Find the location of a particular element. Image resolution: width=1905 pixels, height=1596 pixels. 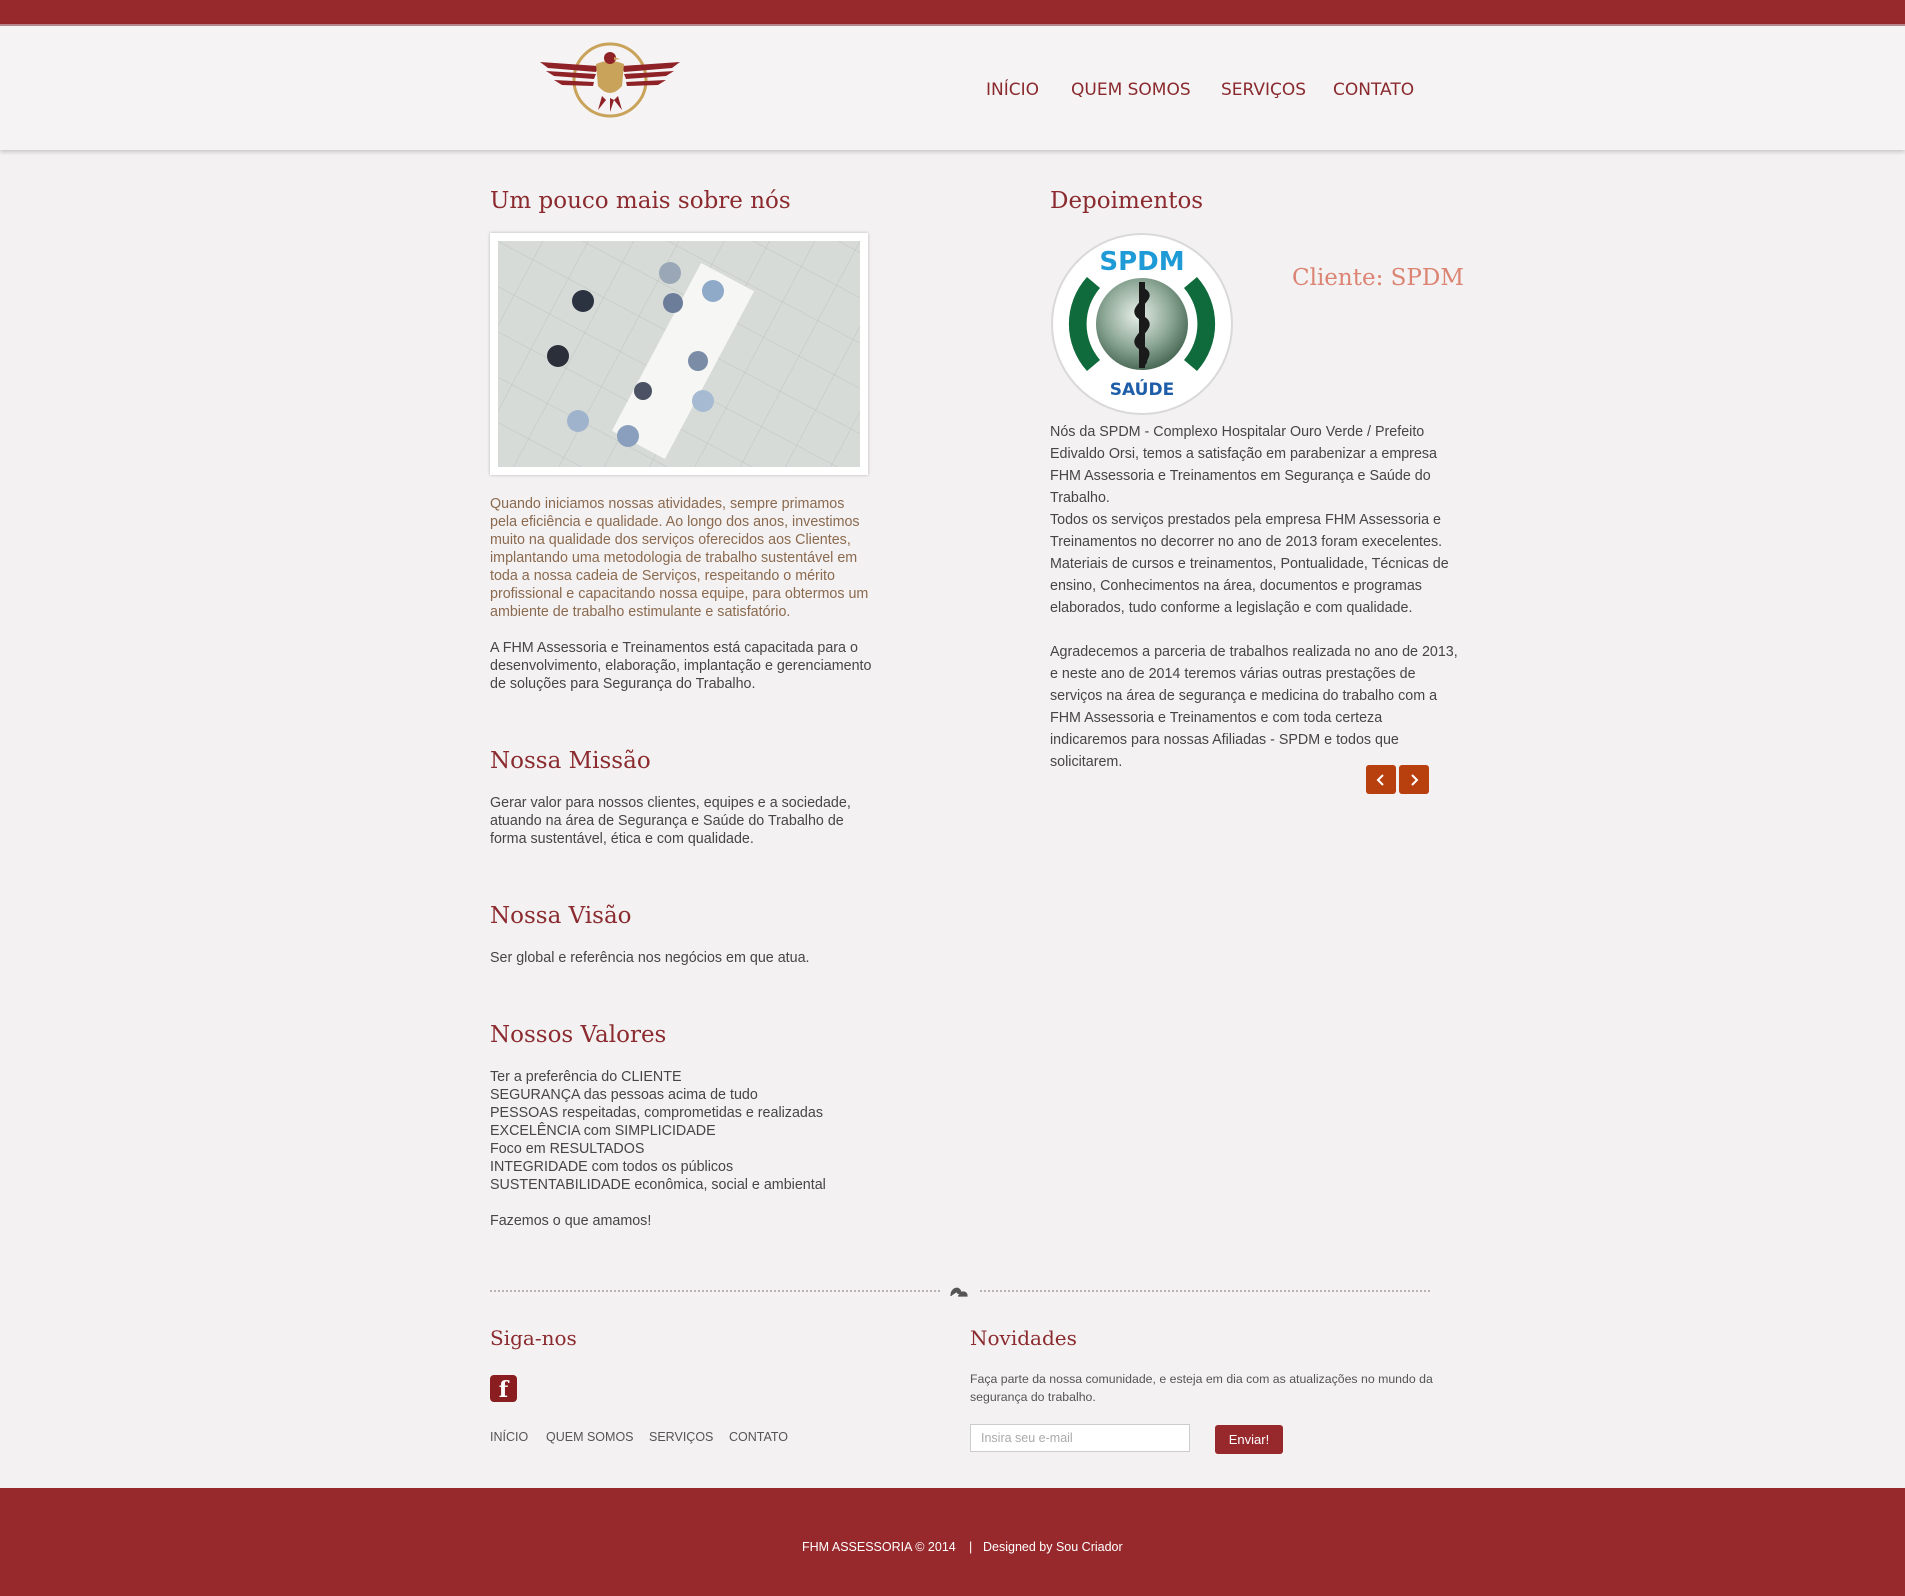

values-item: Ter a preferência do CLIENTE is located at coordinates (586, 1077).